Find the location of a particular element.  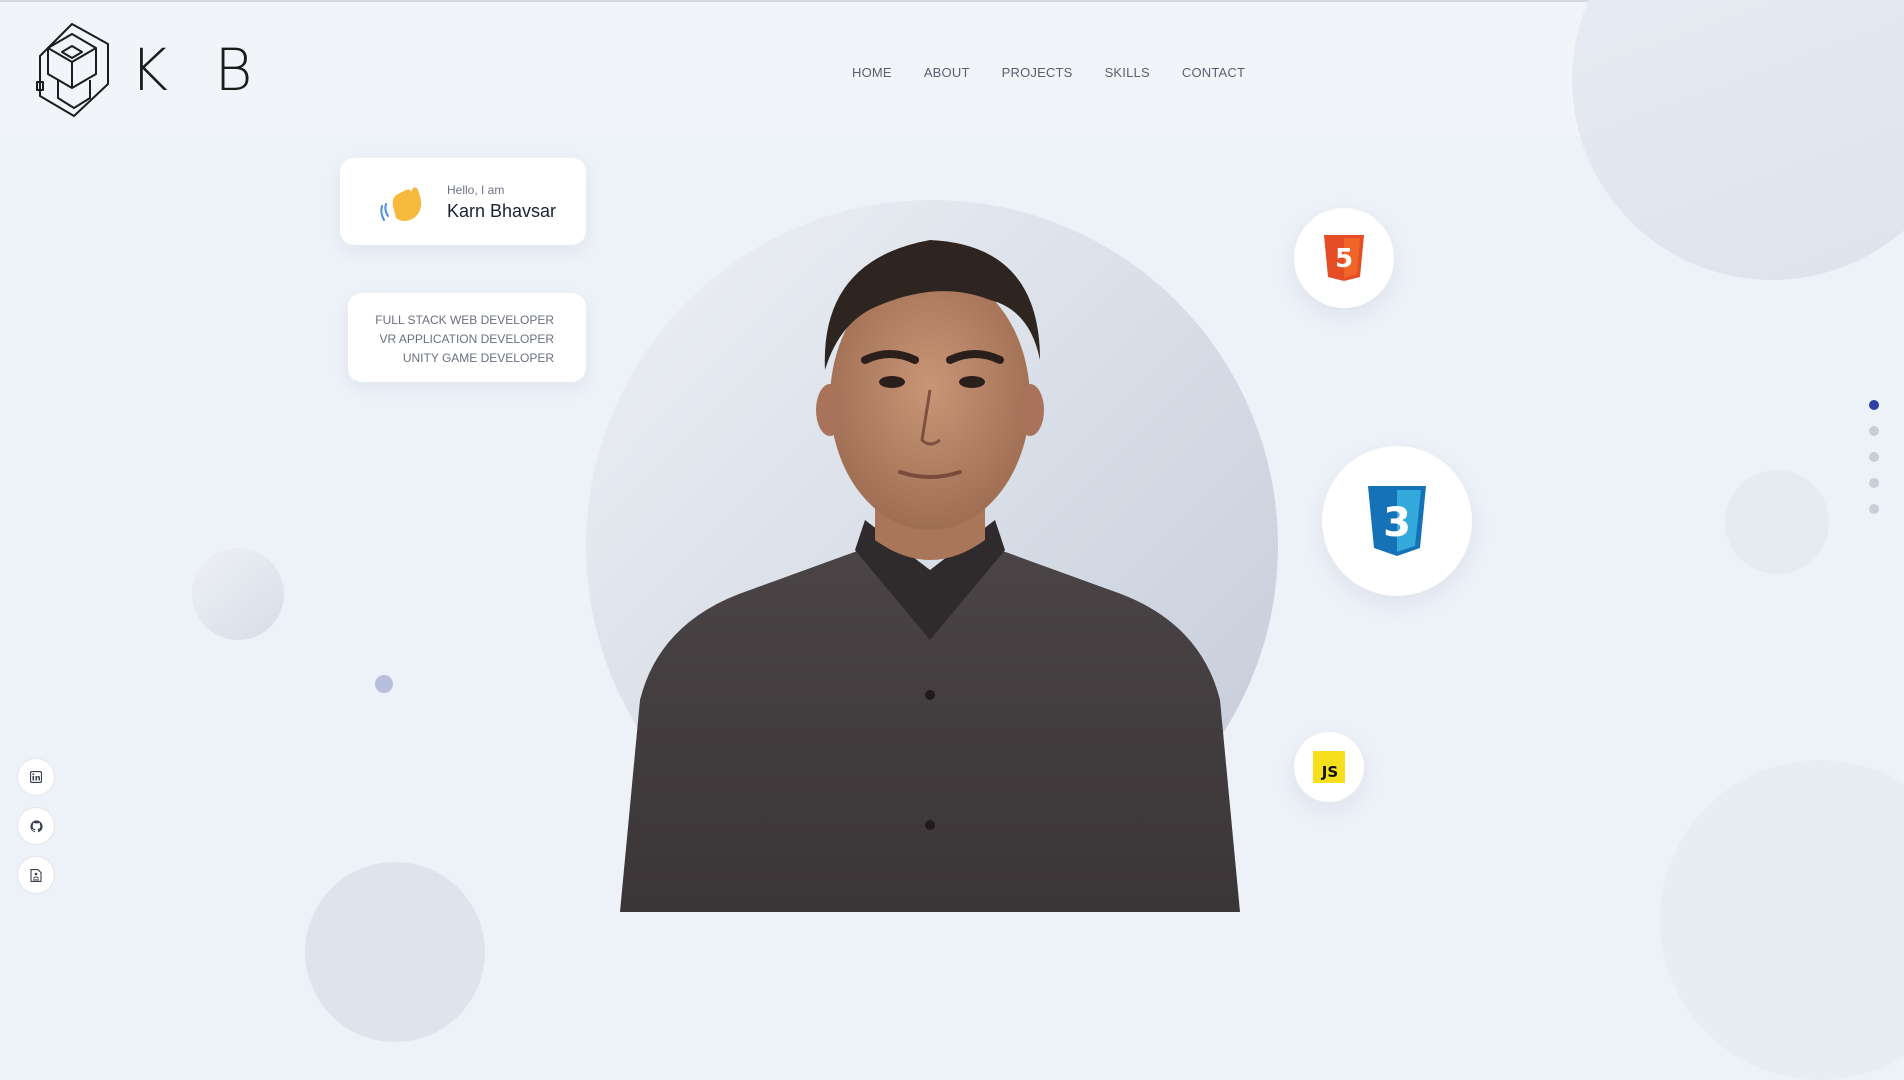

role-item: UNITY GAME DEVELOPER is located at coordinates (478, 358).